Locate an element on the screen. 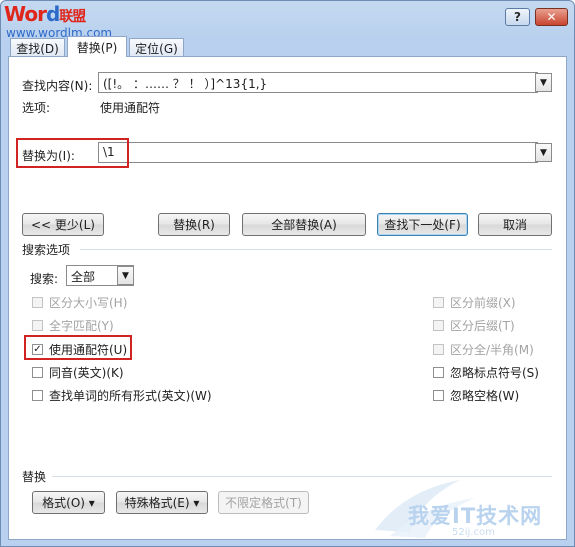 The height and width of the screenshot is (547, 575). ignore-punctuation-checkbox: 忽略标点符号(S) is located at coordinates (486, 372).